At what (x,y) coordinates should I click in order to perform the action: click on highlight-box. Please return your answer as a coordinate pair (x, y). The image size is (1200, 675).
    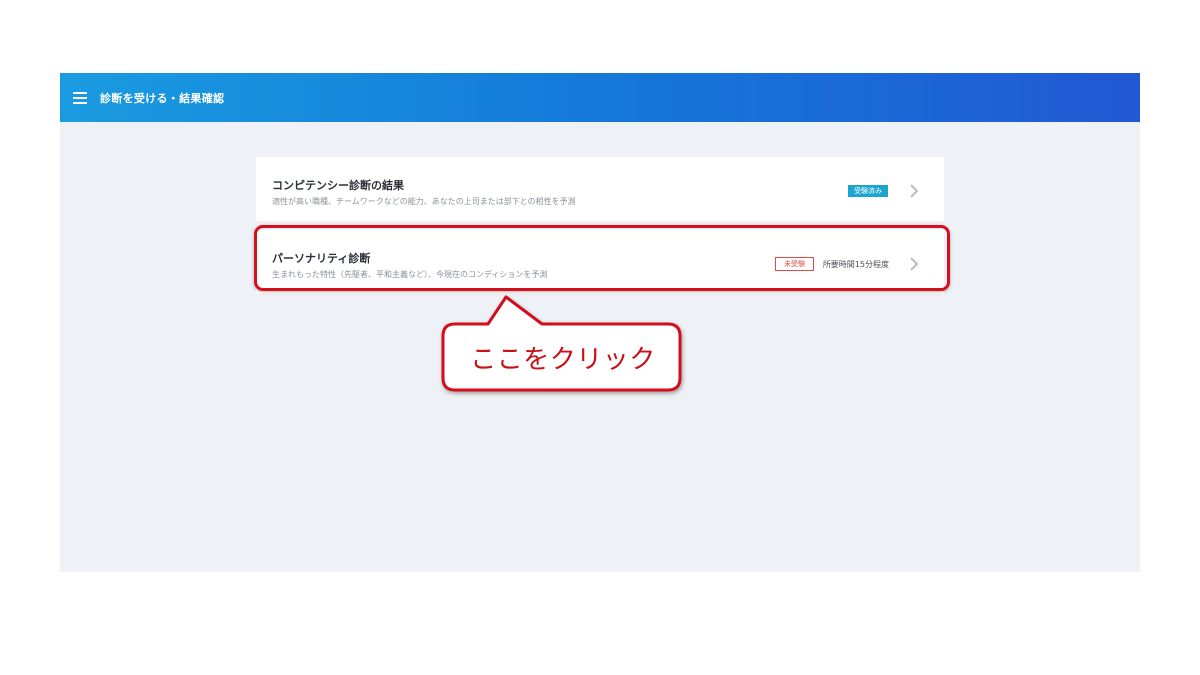
    Looking at the image, I should click on (602, 258).